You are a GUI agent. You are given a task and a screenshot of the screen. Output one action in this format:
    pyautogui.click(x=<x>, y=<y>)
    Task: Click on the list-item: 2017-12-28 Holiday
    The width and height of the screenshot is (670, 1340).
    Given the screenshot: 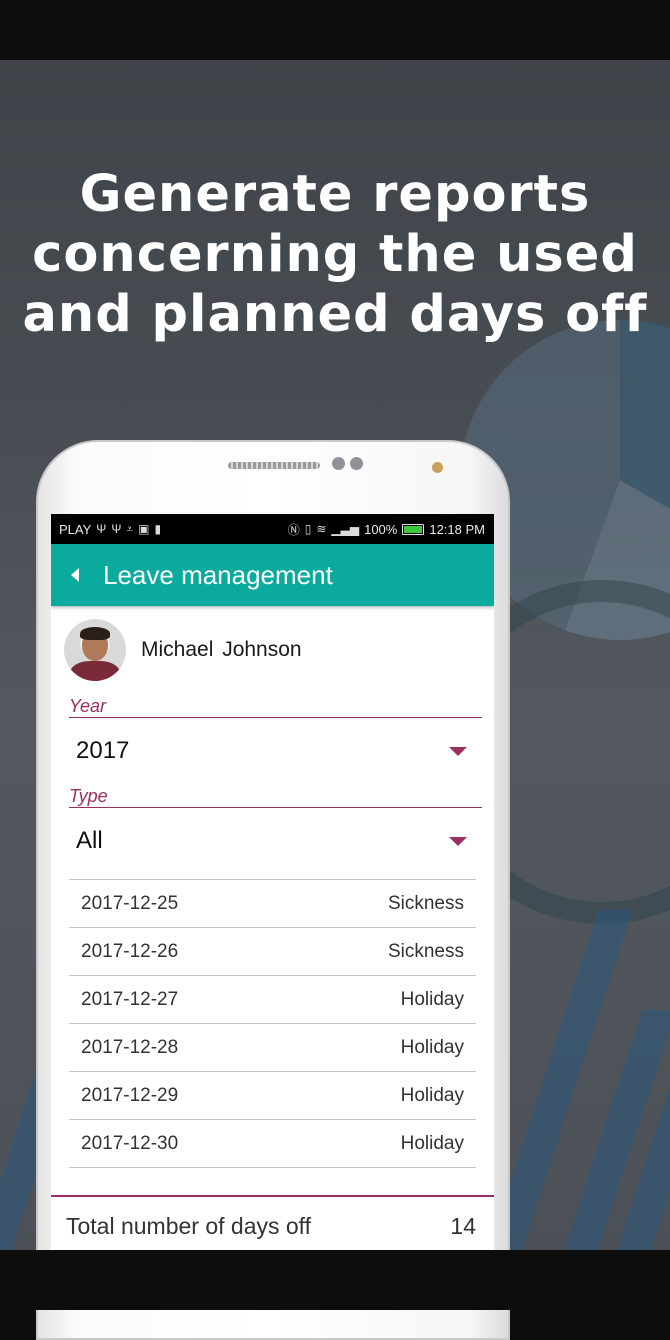 What is the action you would take?
    pyautogui.click(x=272, y=1048)
    